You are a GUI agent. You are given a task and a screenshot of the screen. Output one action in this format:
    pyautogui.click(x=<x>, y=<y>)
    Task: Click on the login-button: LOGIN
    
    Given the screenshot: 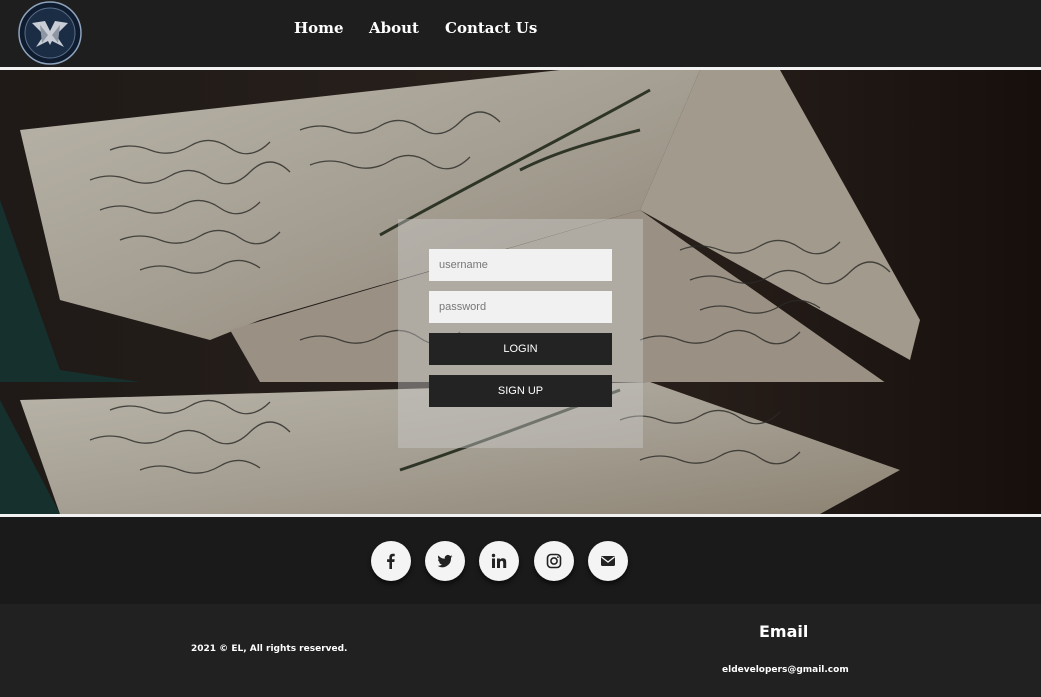 What is the action you would take?
    pyautogui.click(x=520, y=349)
    